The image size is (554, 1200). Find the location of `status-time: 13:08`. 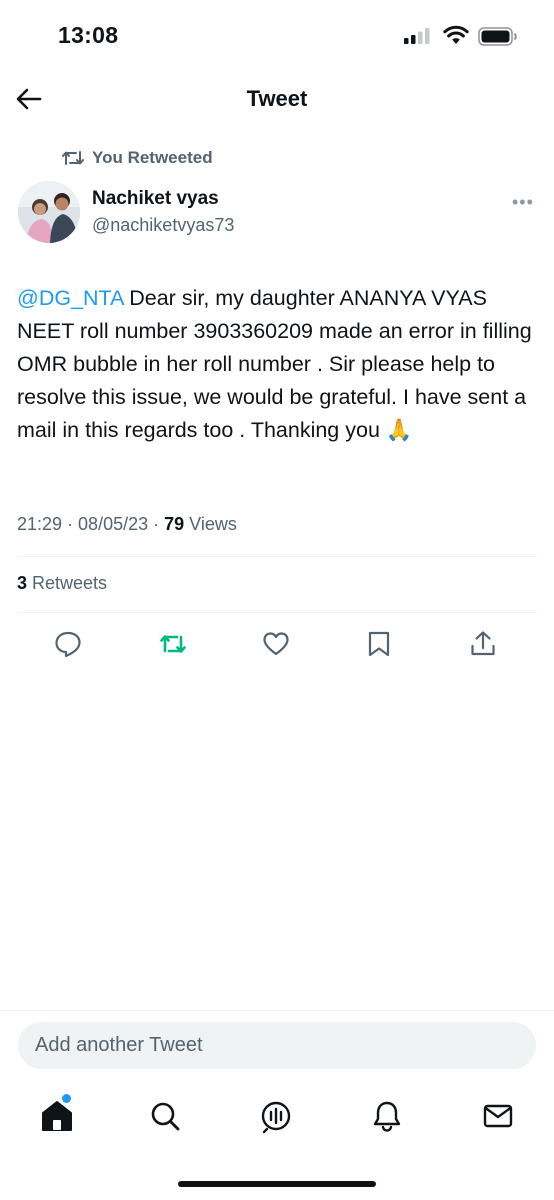

status-time: 13:08 is located at coordinates (88, 35).